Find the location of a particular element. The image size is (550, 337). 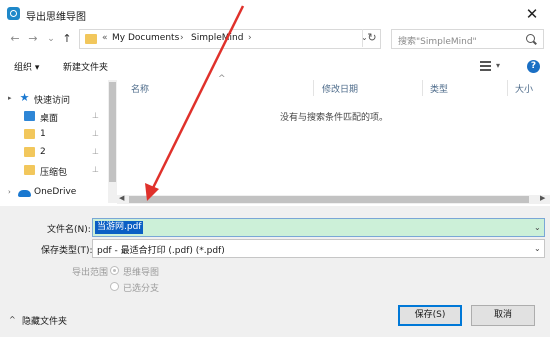

breadcrumb-overflow: « is located at coordinates (105, 38).